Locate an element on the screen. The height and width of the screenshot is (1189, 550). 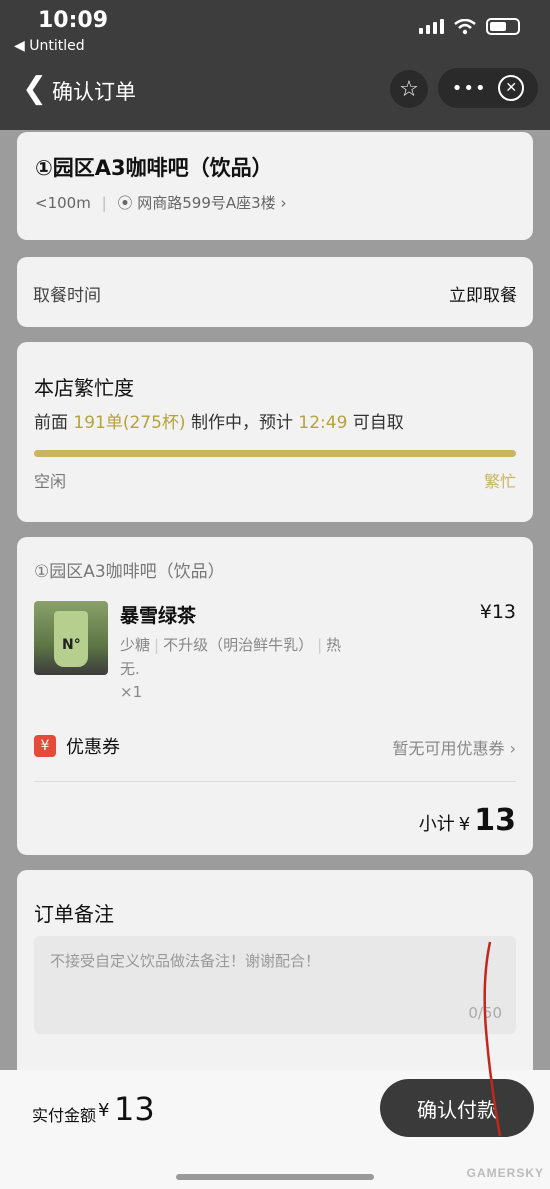
star-icon: ☆ is located at coordinates (409, 89).